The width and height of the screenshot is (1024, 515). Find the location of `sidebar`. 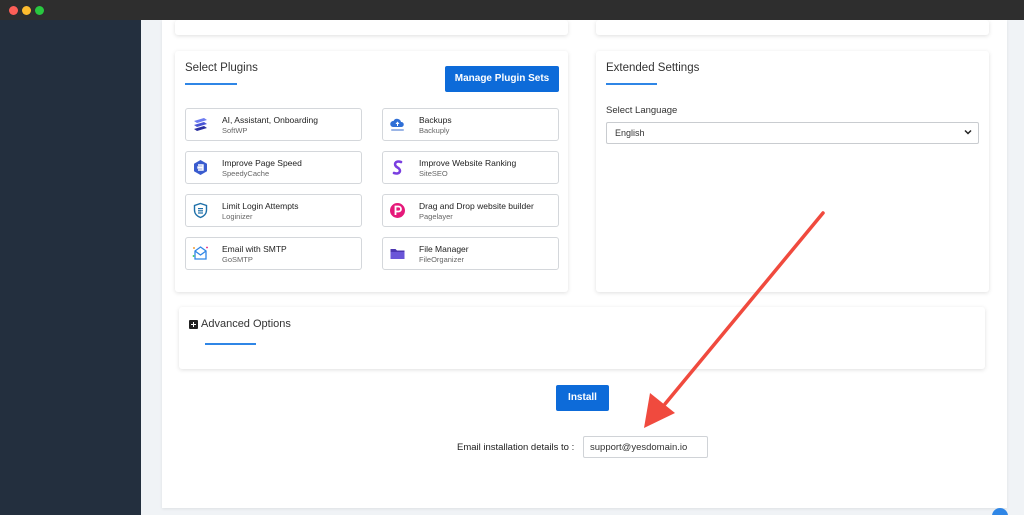

sidebar is located at coordinates (70, 267).